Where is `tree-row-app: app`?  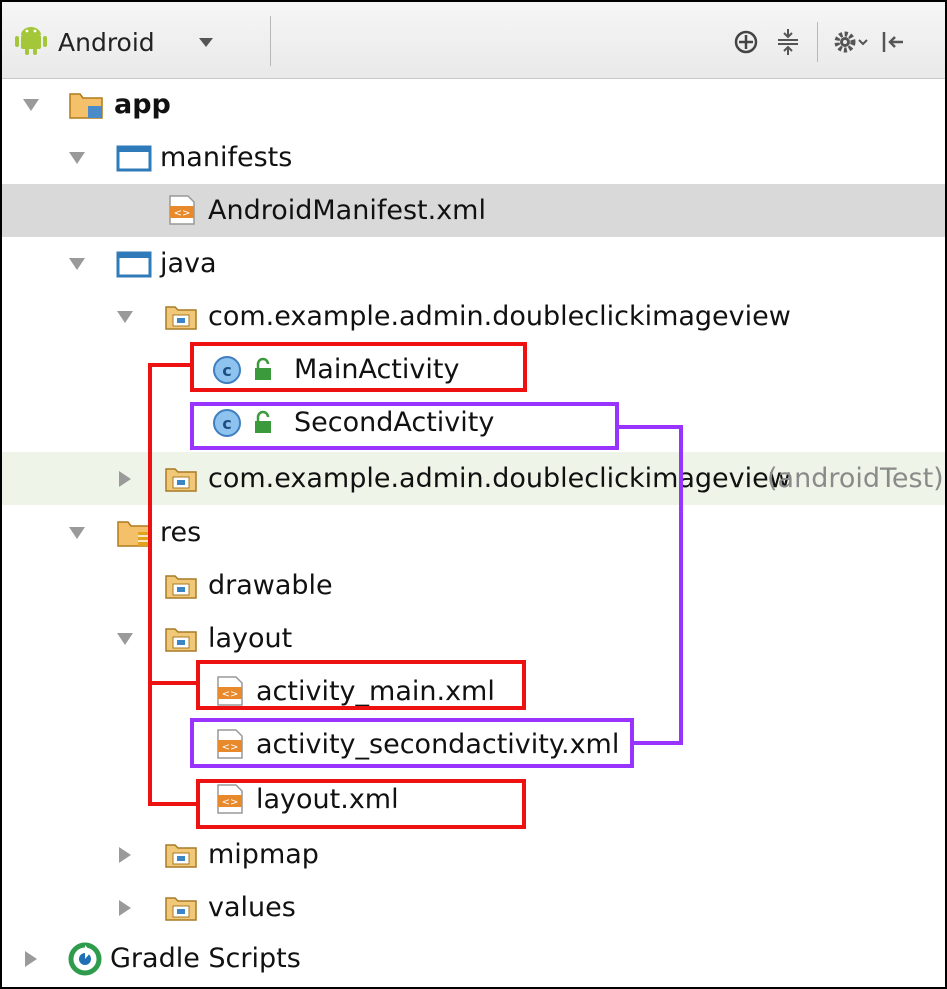 tree-row-app: app is located at coordinates (473, 104).